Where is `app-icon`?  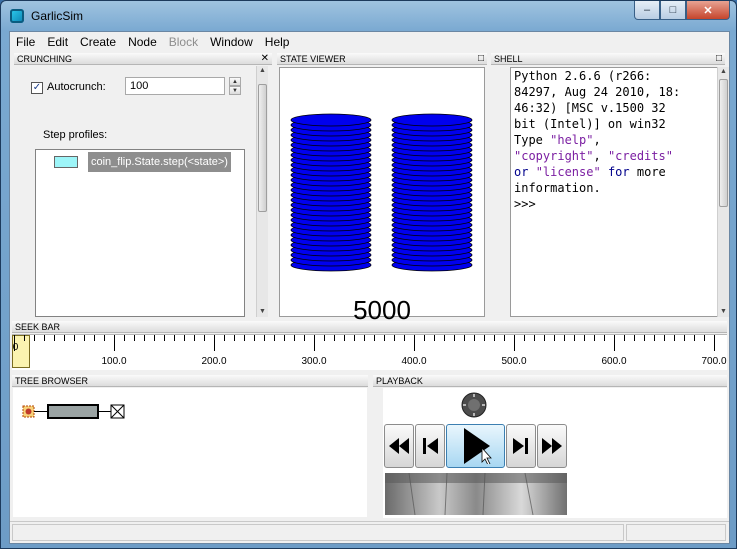 app-icon is located at coordinates (17, 16).